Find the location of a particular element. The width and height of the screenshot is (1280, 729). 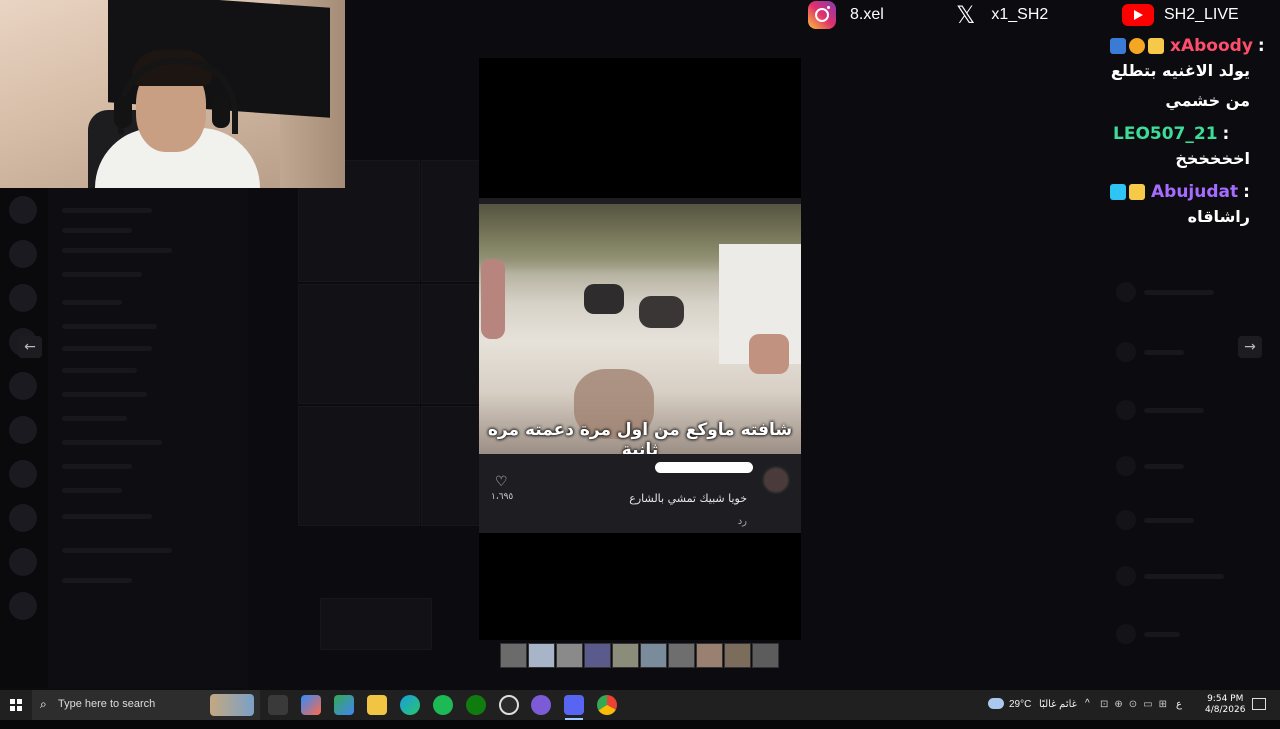

taskbar-search: ⌕ Type here to search is located at coordinates (146, 705).